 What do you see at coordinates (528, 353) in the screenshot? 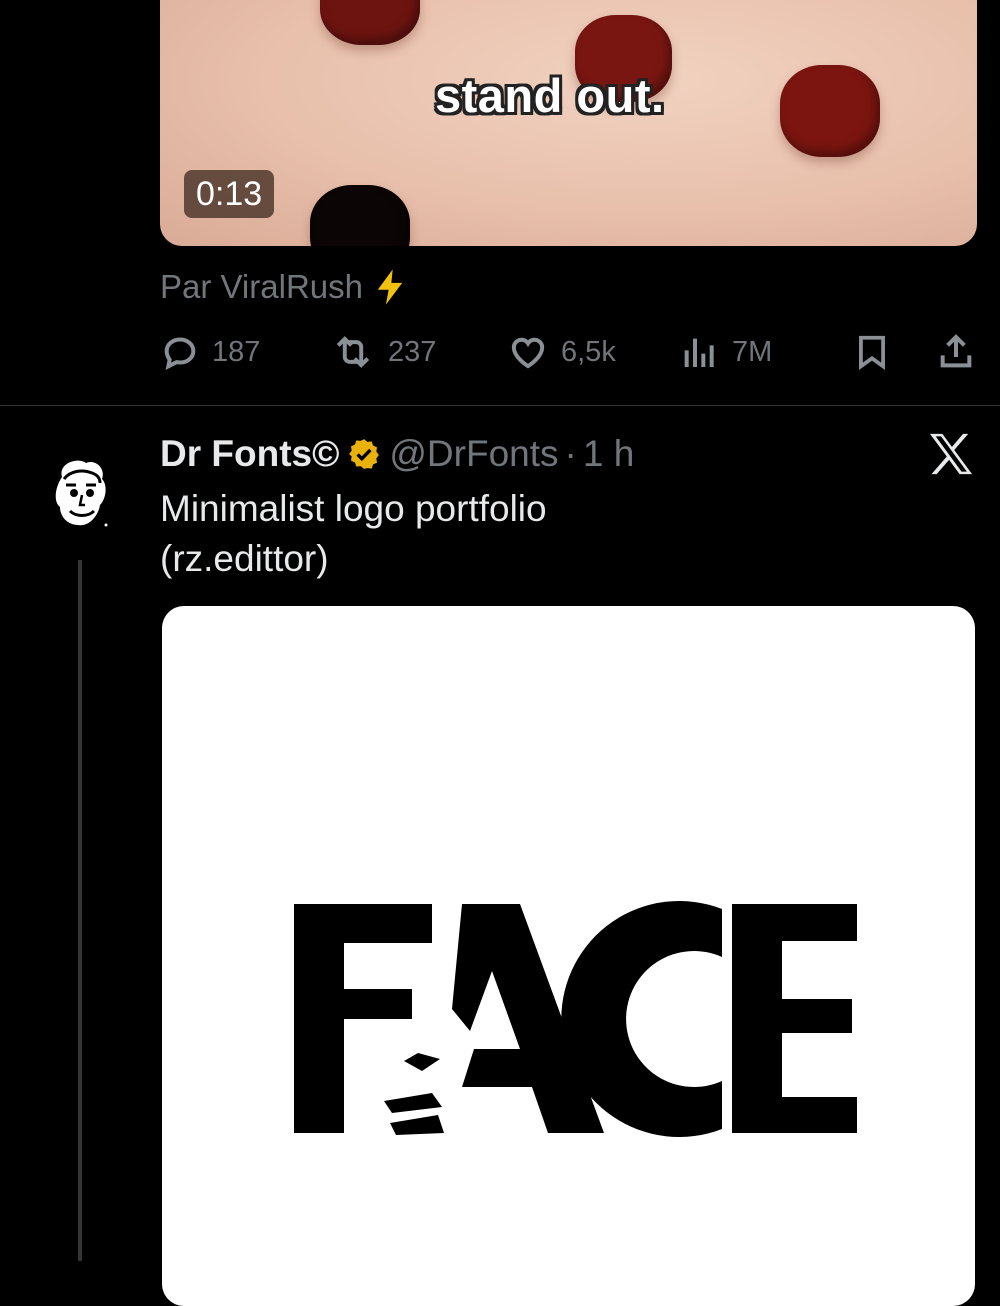
I see `heart-icon` at bounding box center [528, 353].